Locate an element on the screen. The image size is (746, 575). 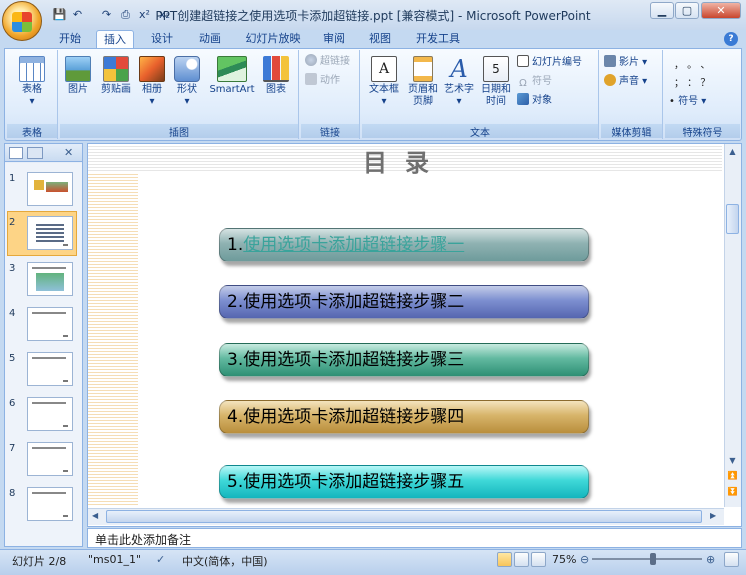
tab-design: 设计 is located at coordinates (162, 39).